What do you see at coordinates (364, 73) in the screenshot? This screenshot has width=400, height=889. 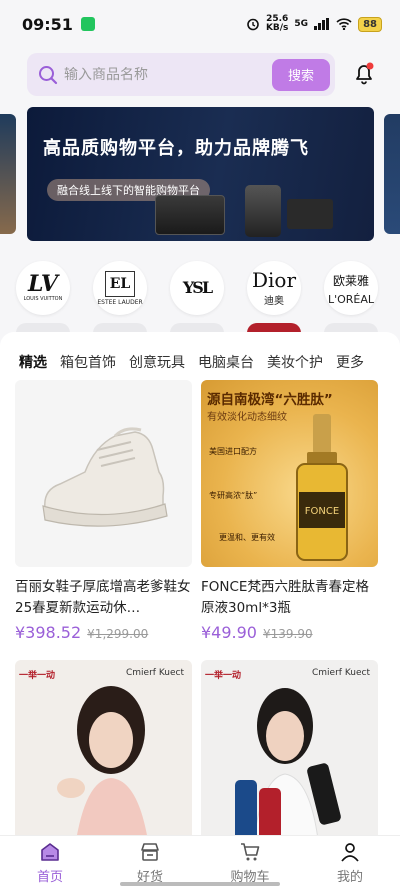 I see `notification-bell-icon` at bounding box center [364, 73].